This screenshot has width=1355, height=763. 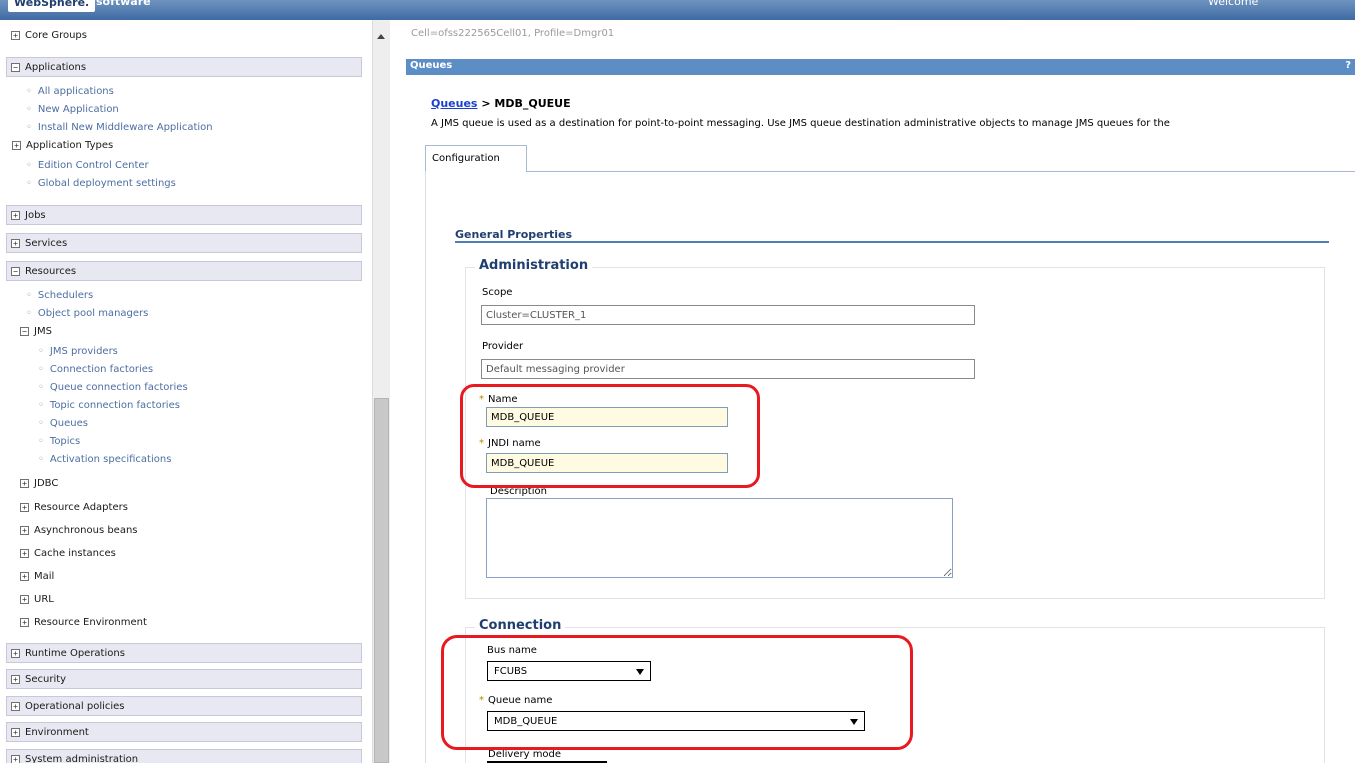 I want to click on connection-fieldset, so click(x=895, y=695).